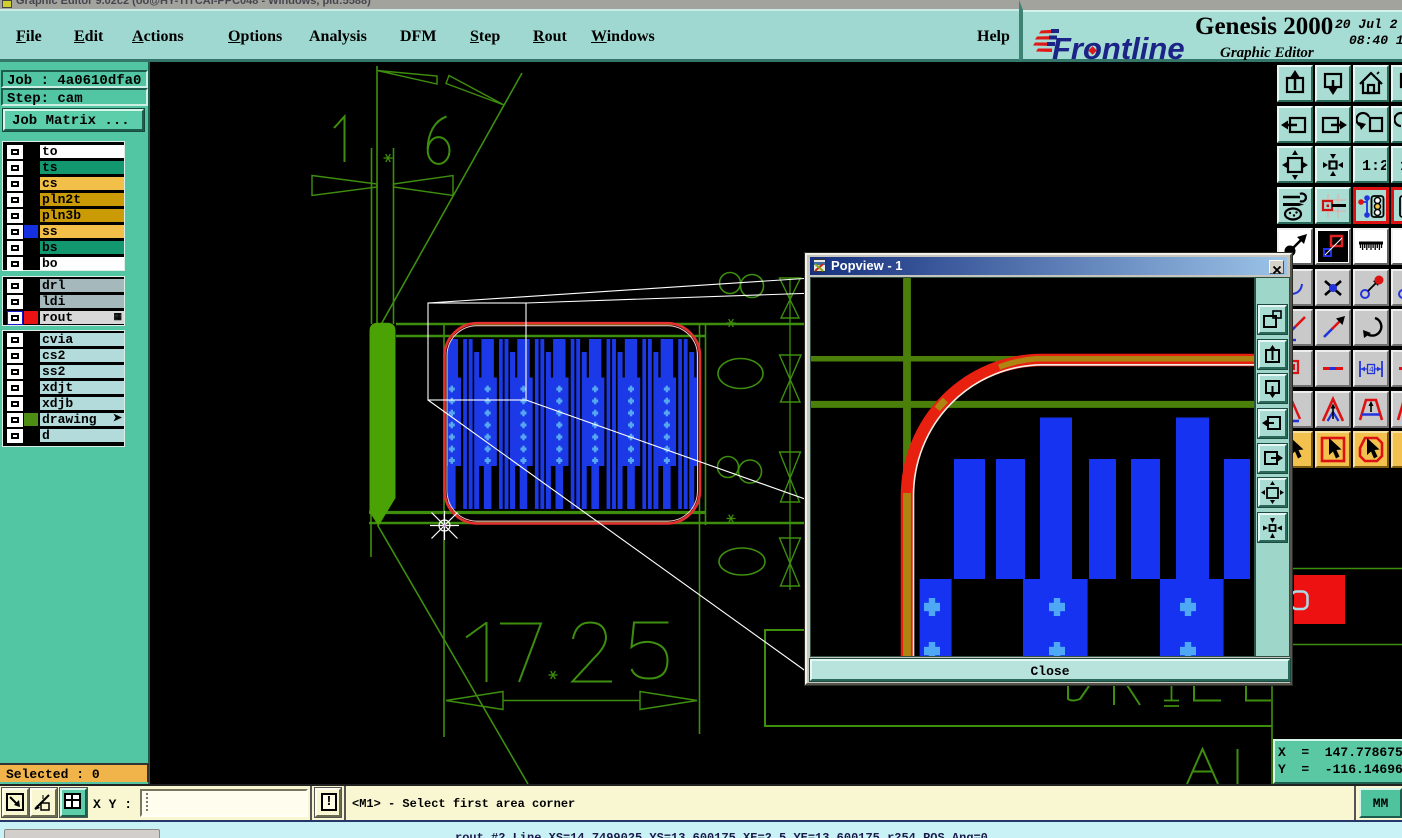 Image resolution: width=1402 pixels, height=838 pixels. Describe the element at coordinates (1374, 166) in the screenshot. I see `svg-text: 1:2` at that location.